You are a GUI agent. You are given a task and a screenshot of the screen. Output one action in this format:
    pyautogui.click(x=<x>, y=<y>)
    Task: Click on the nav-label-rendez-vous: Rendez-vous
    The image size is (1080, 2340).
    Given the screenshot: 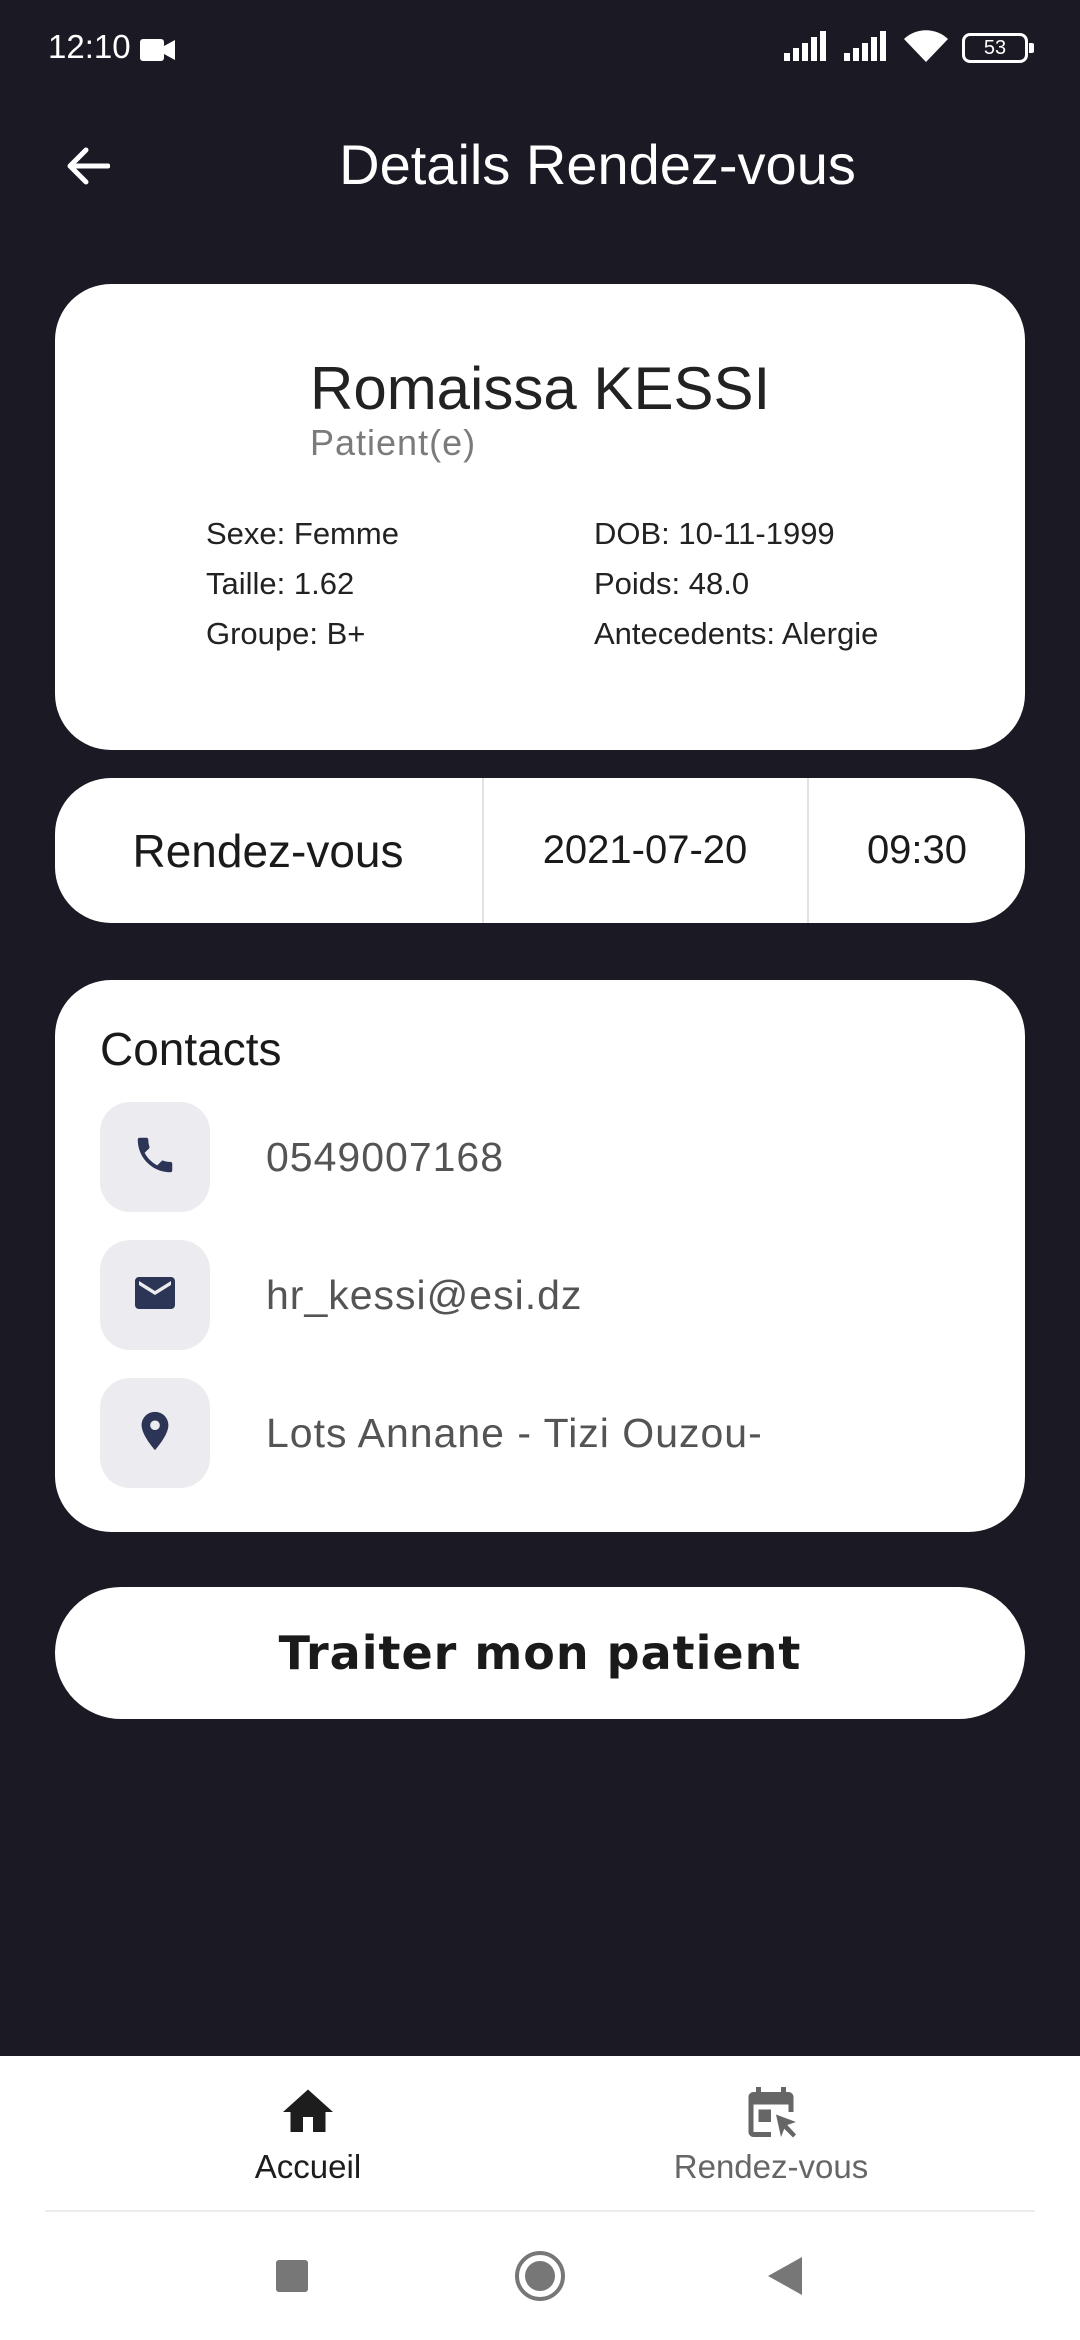 What is the action you would take?
    pyautogui.click(x=771, y=2166)
    